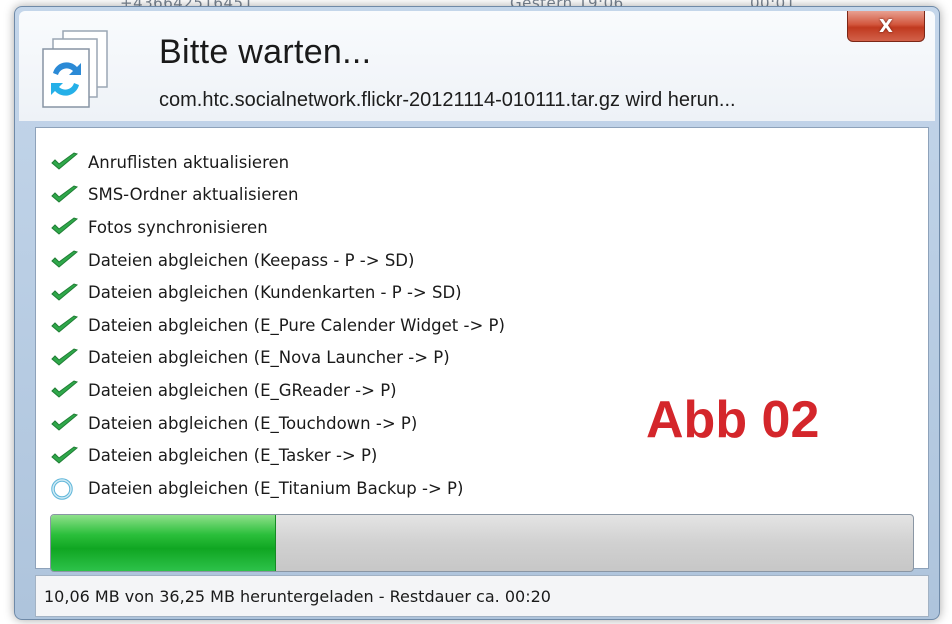 The width and height of the screenshot is (952, 624). I want to click on close-button: X, so click(886, 26).